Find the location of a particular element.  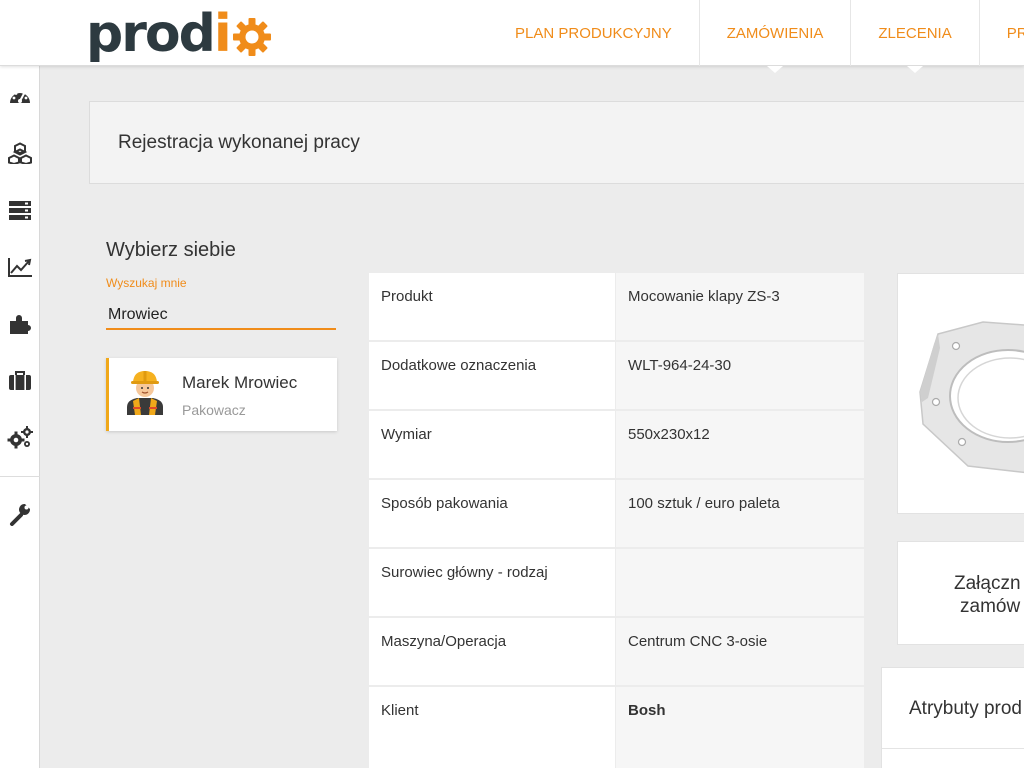

order-attachments-card: Załączn zamów is located at coordinates (960, 593).